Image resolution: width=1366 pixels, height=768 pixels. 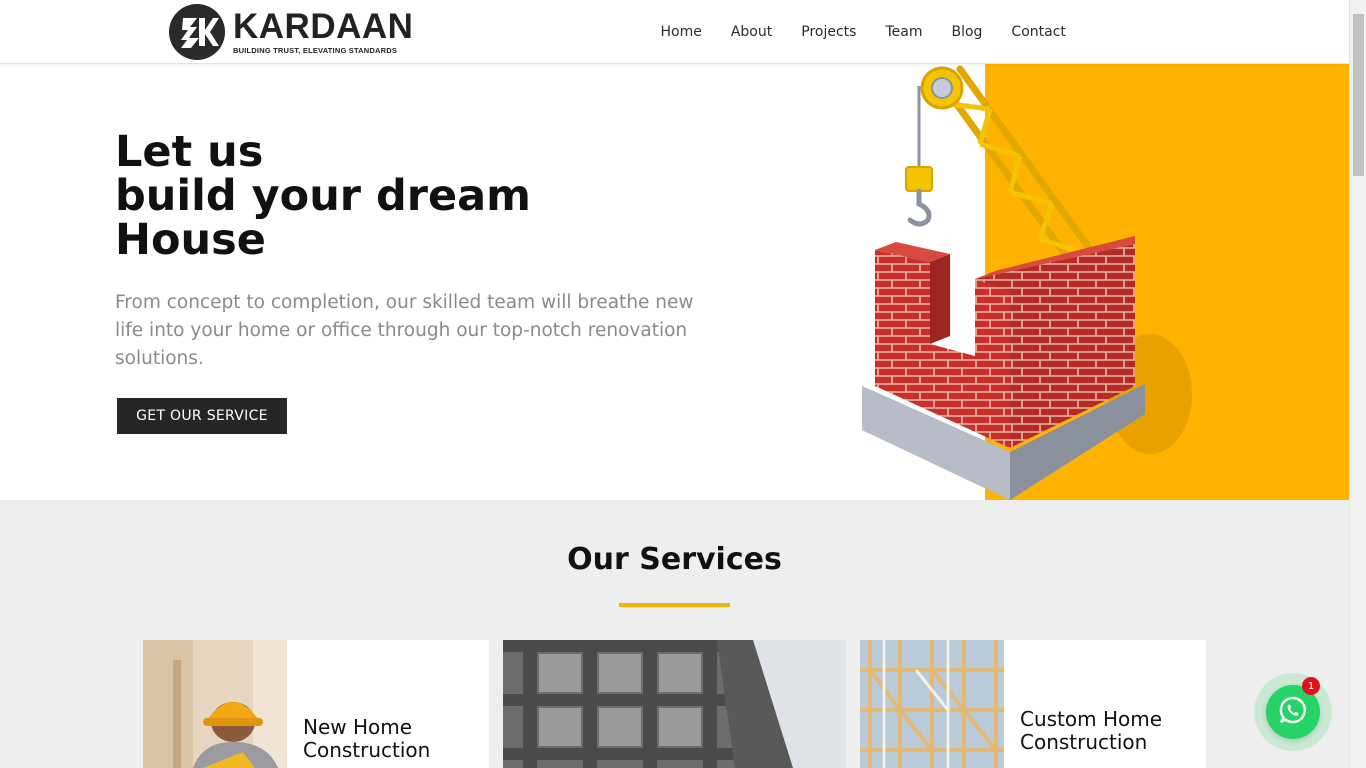 I want to click on service-card-title: New Home Construction, so click(x=367, y=738).